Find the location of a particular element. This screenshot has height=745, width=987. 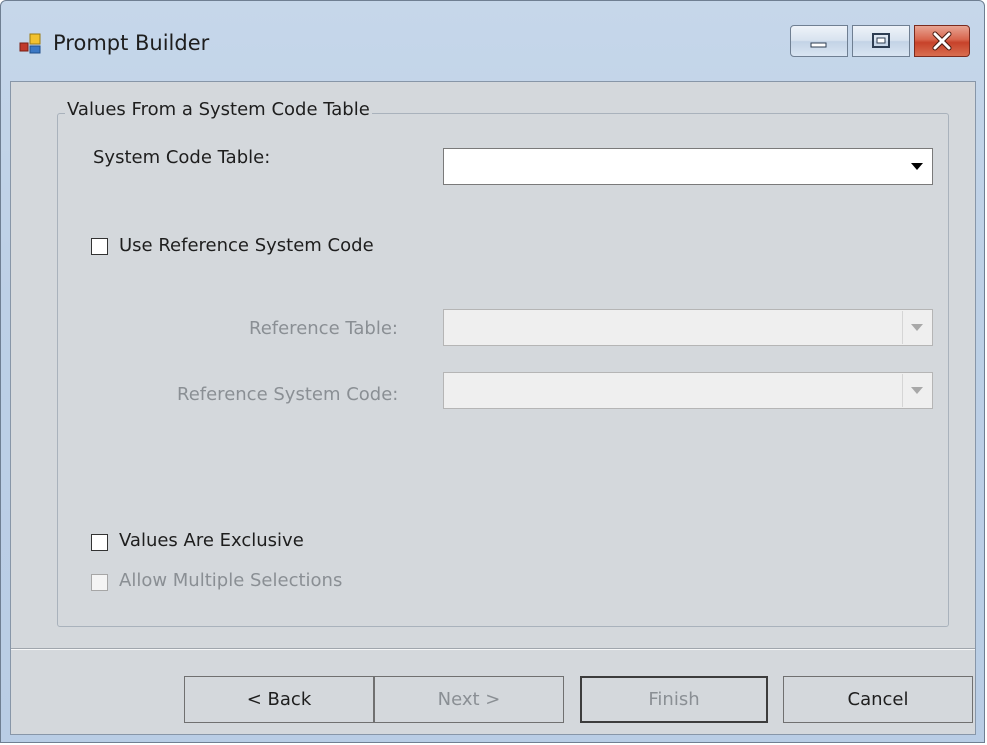

minimize-button is located at coordinates (819, 41).